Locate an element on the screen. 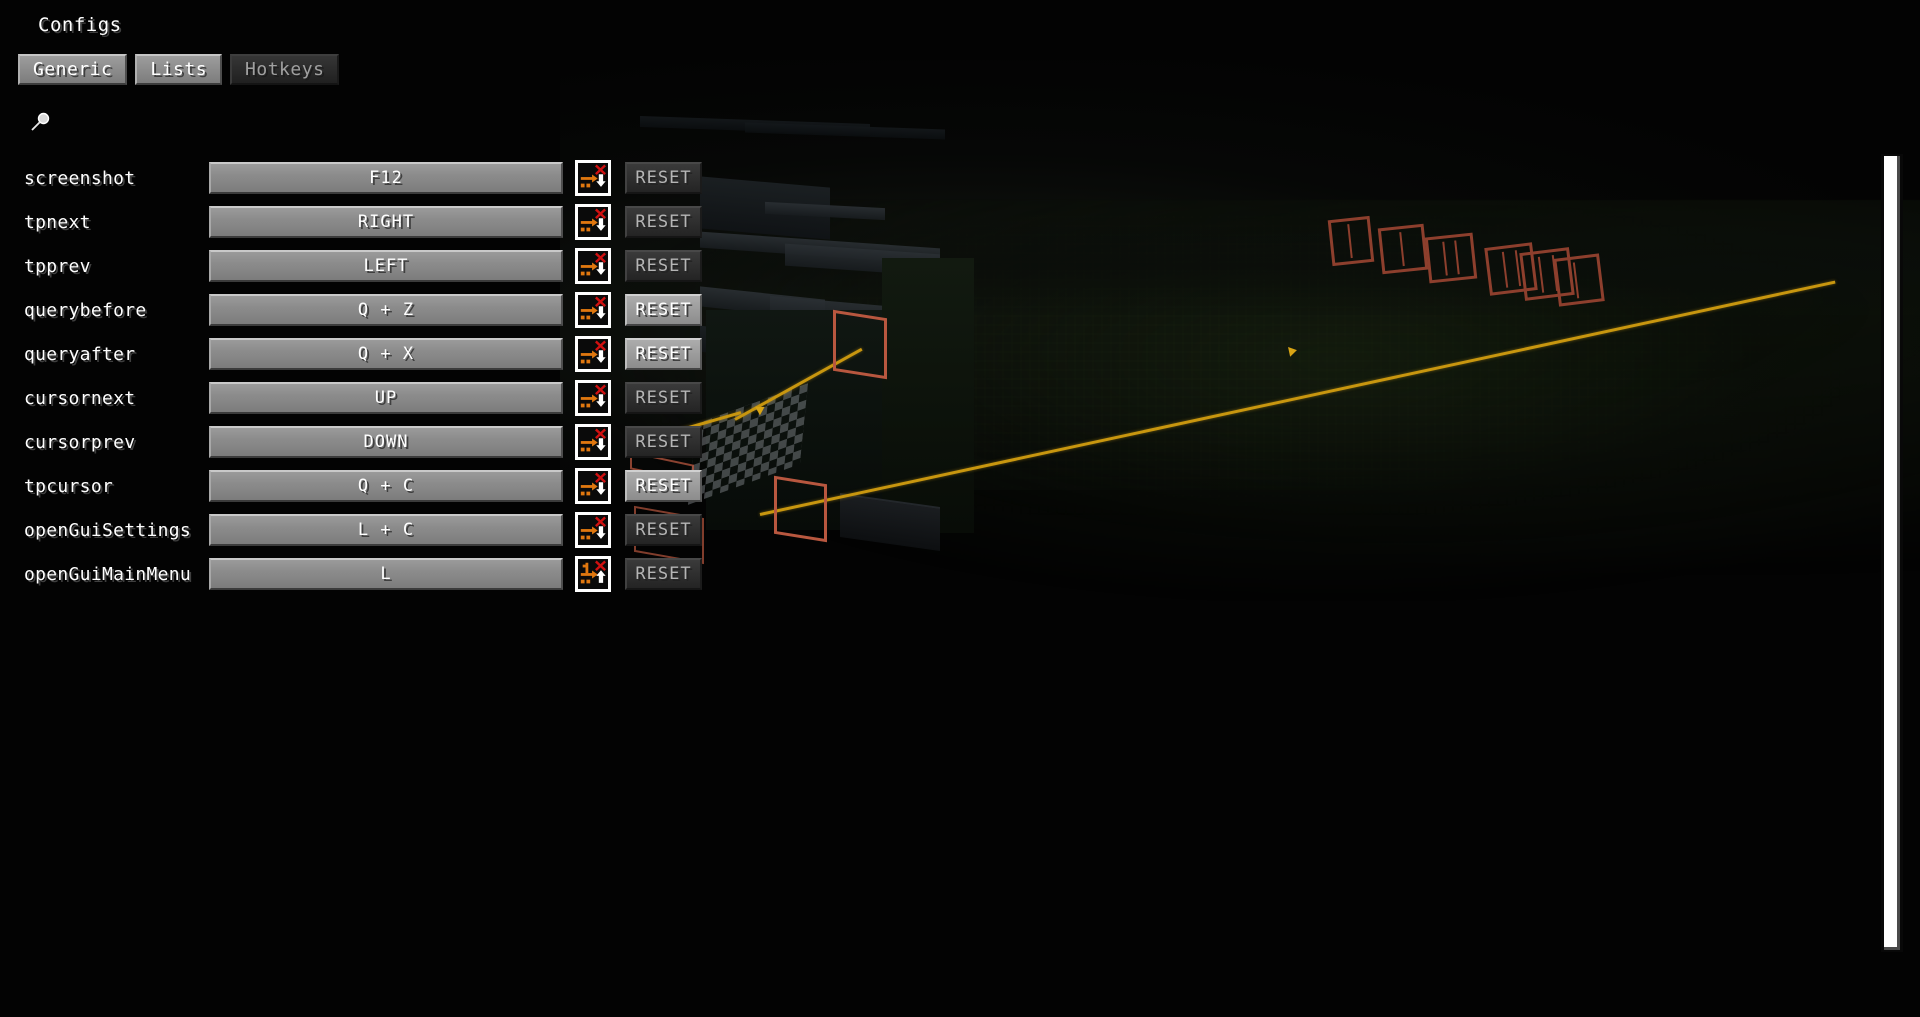 The height and width of the screenshot is (1017, 1920). table-row: tpcursor Q + C RESET is located at coordinates (380, 486).